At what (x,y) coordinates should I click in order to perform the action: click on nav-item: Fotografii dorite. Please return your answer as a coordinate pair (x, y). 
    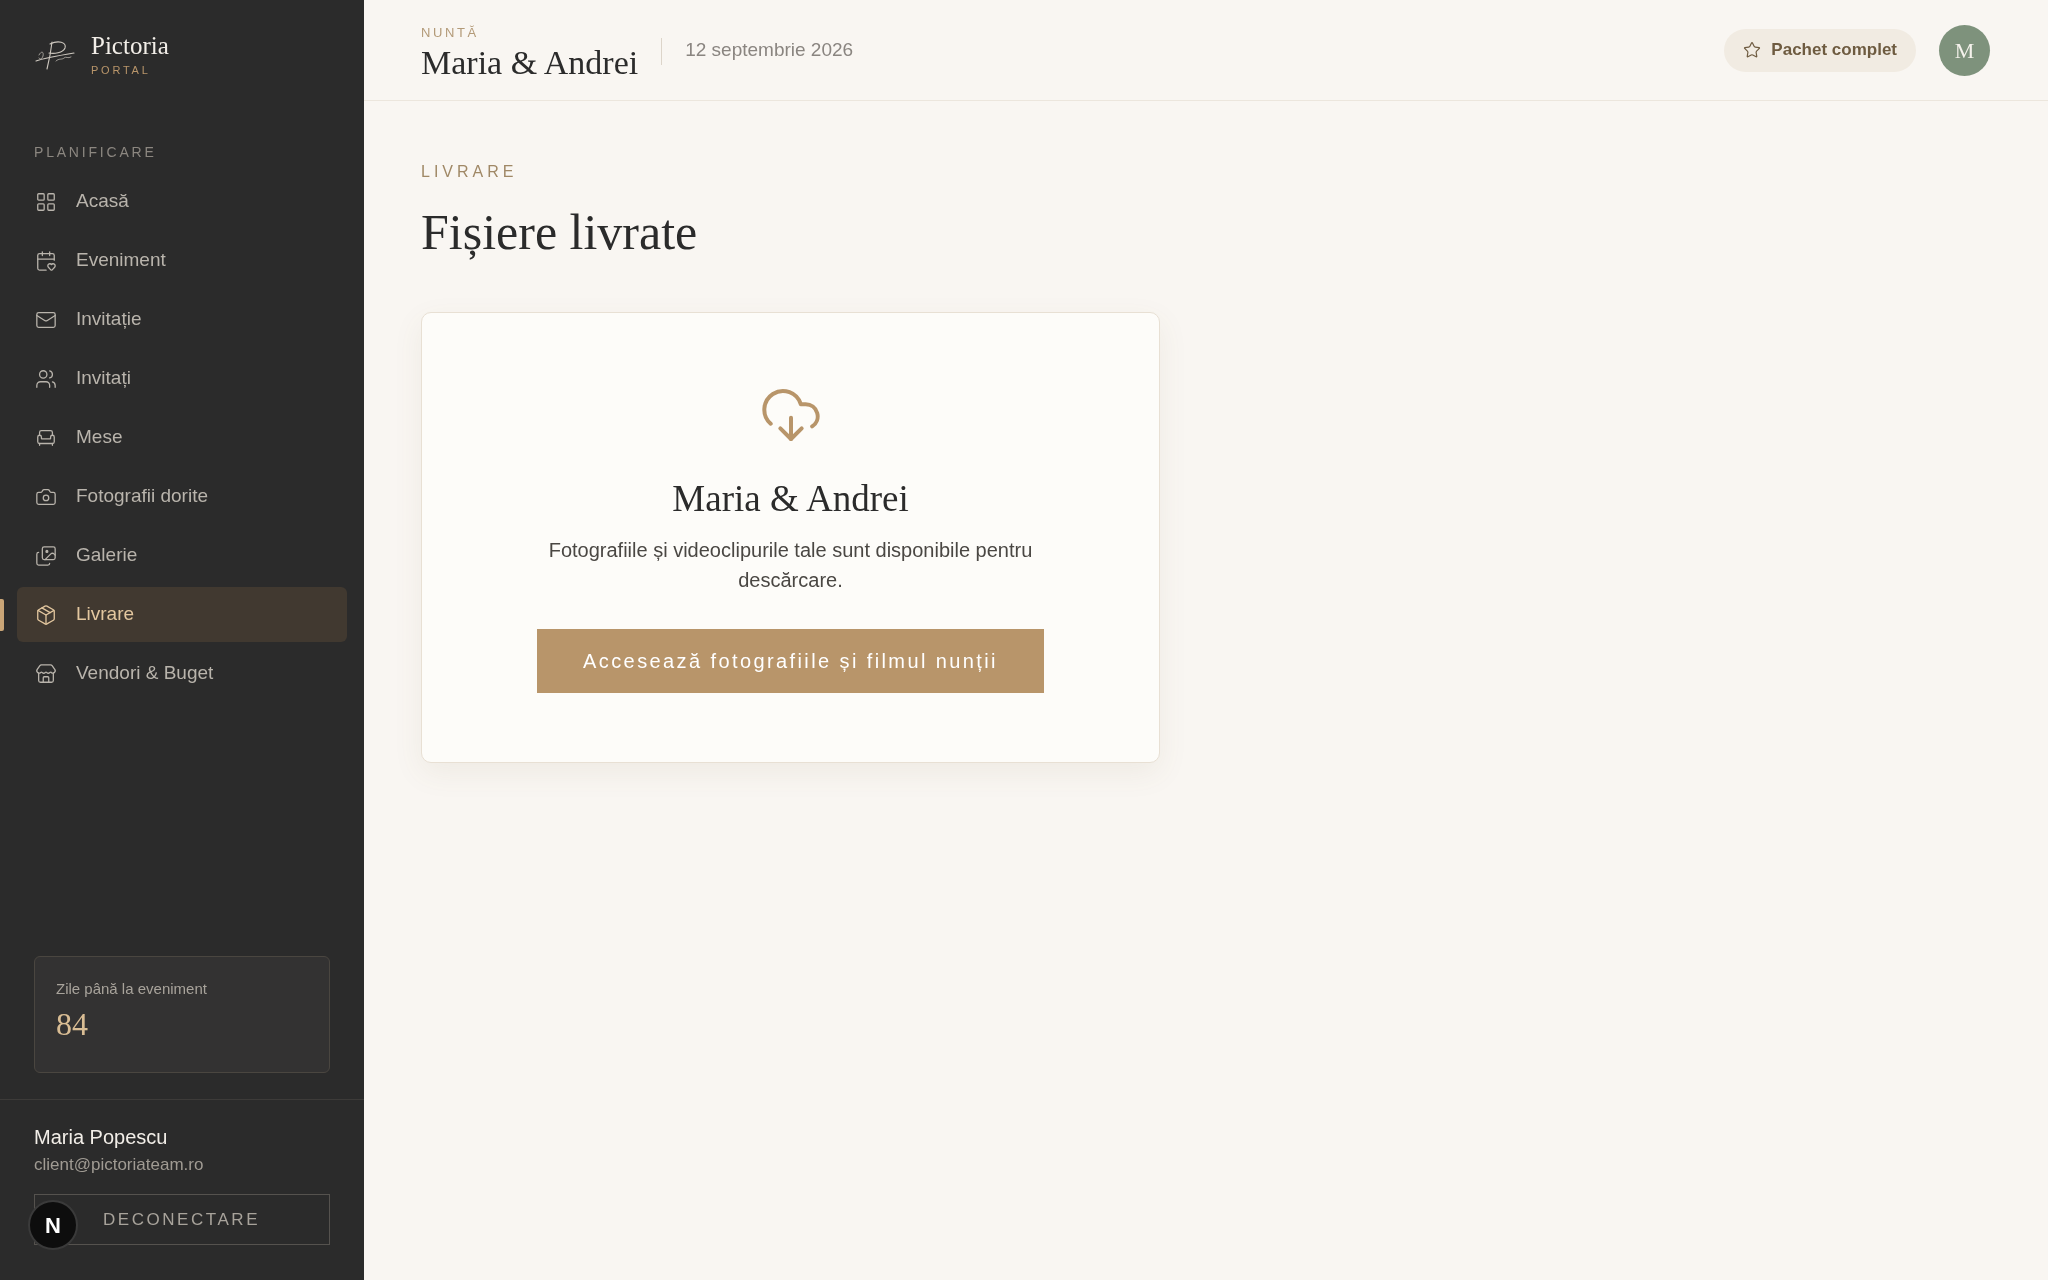
    Looking at the image, I should click on (182, 496).